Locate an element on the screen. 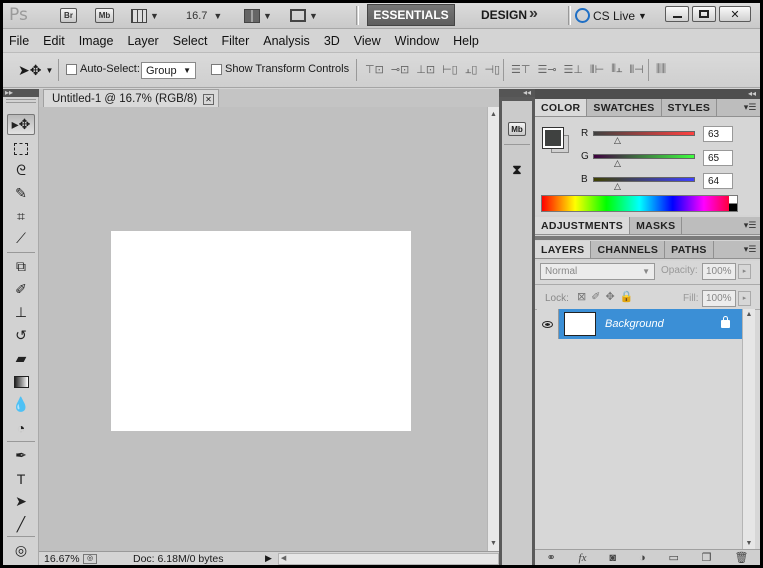 The height and width of the screenshot is (568, 763). blend-mode-select: Normal ▼ is located at coordinates (597, 271).